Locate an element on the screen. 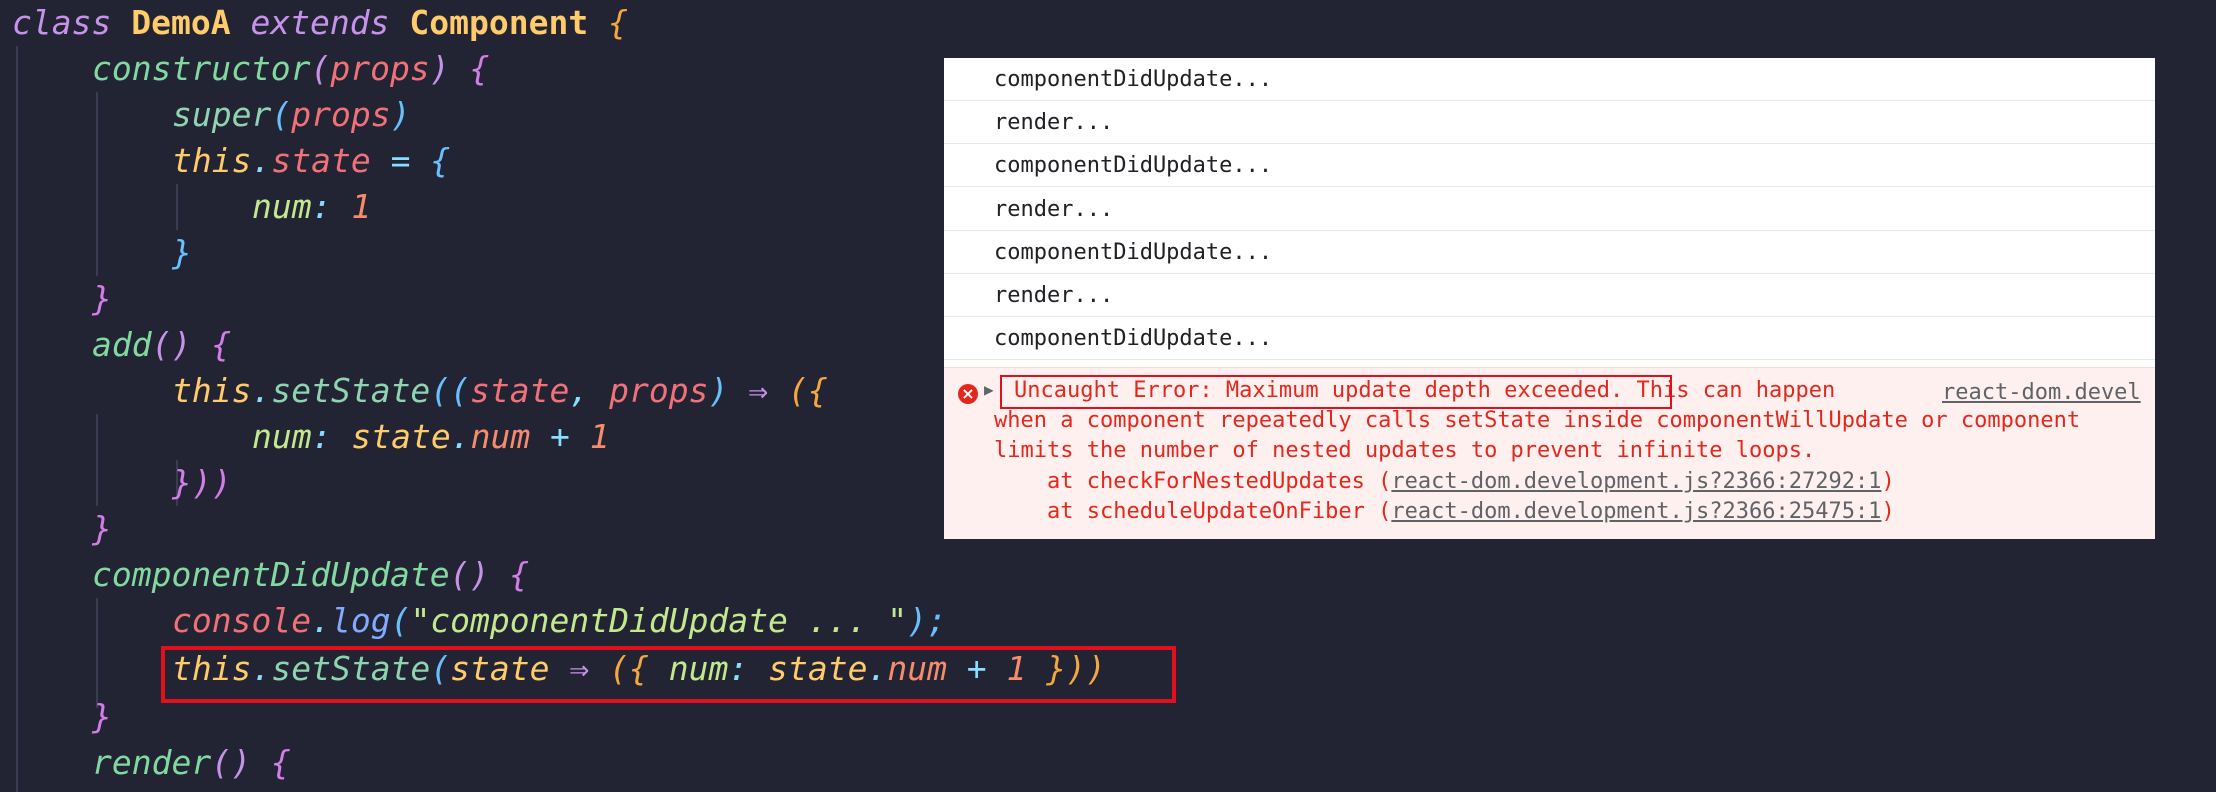  code-line: class DemoA extends Component { is located at coordinates (320, 23).